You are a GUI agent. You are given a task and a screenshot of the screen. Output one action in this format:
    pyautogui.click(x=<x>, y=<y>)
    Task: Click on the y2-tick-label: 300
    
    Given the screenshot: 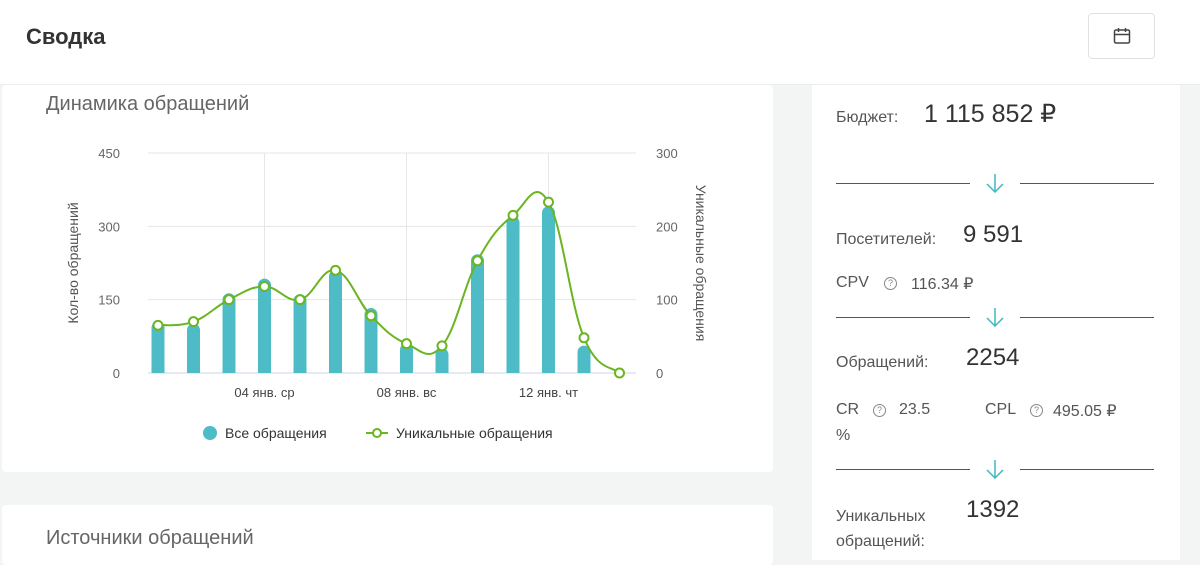 What is the action you would take?
    pyautogui.click(x=667, y=153)
    